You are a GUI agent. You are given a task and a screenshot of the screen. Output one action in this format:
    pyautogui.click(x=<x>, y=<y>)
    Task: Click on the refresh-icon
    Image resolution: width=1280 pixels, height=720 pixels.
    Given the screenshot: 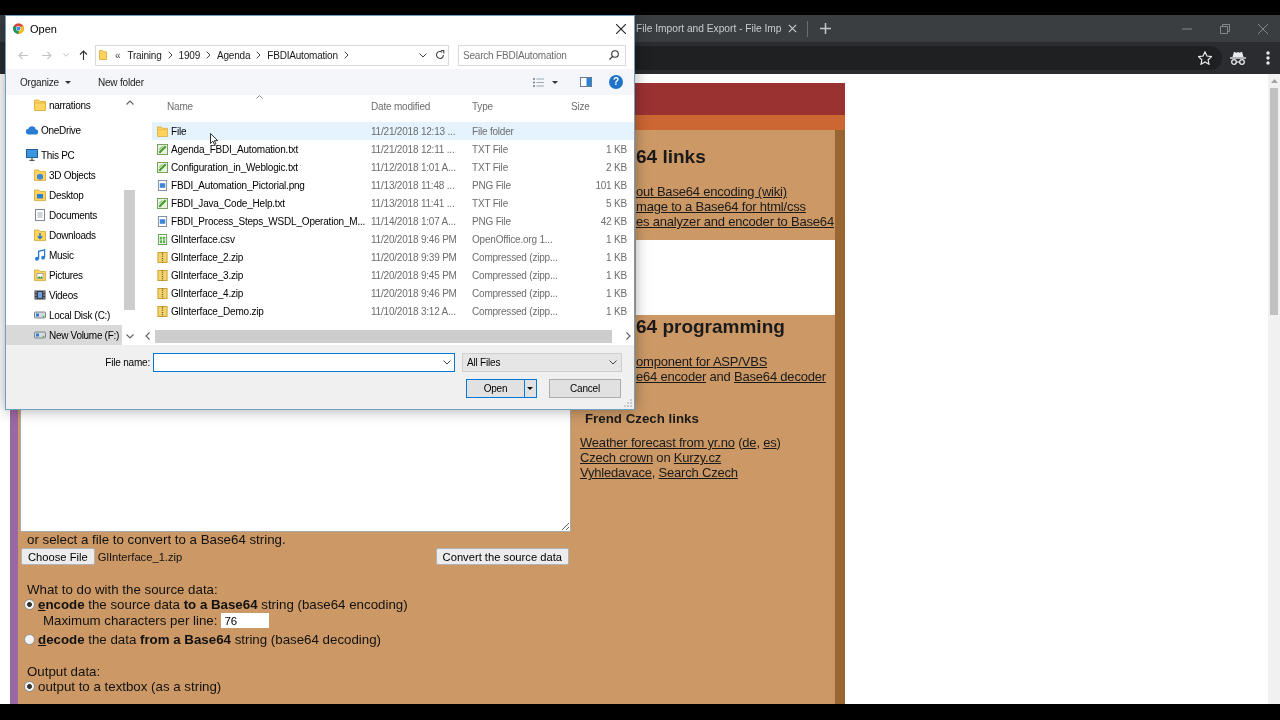 What is the action you would take?
    pyautogui.click(x=440, y=55)
    